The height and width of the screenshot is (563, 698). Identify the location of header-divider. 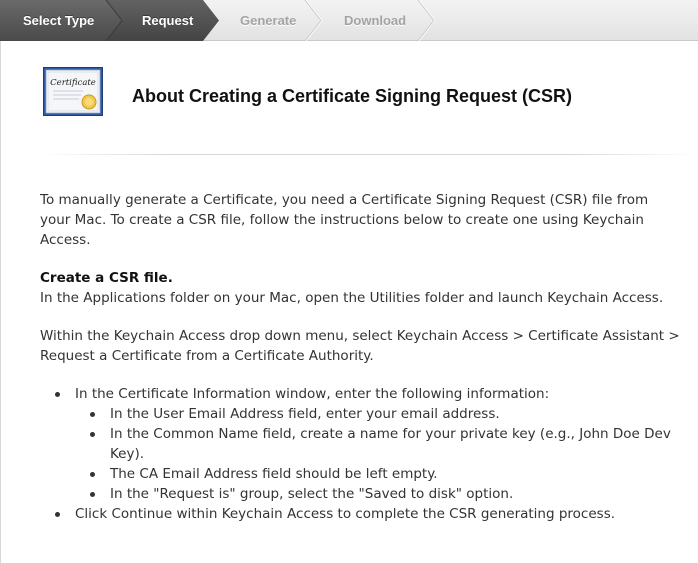
(369, 154).